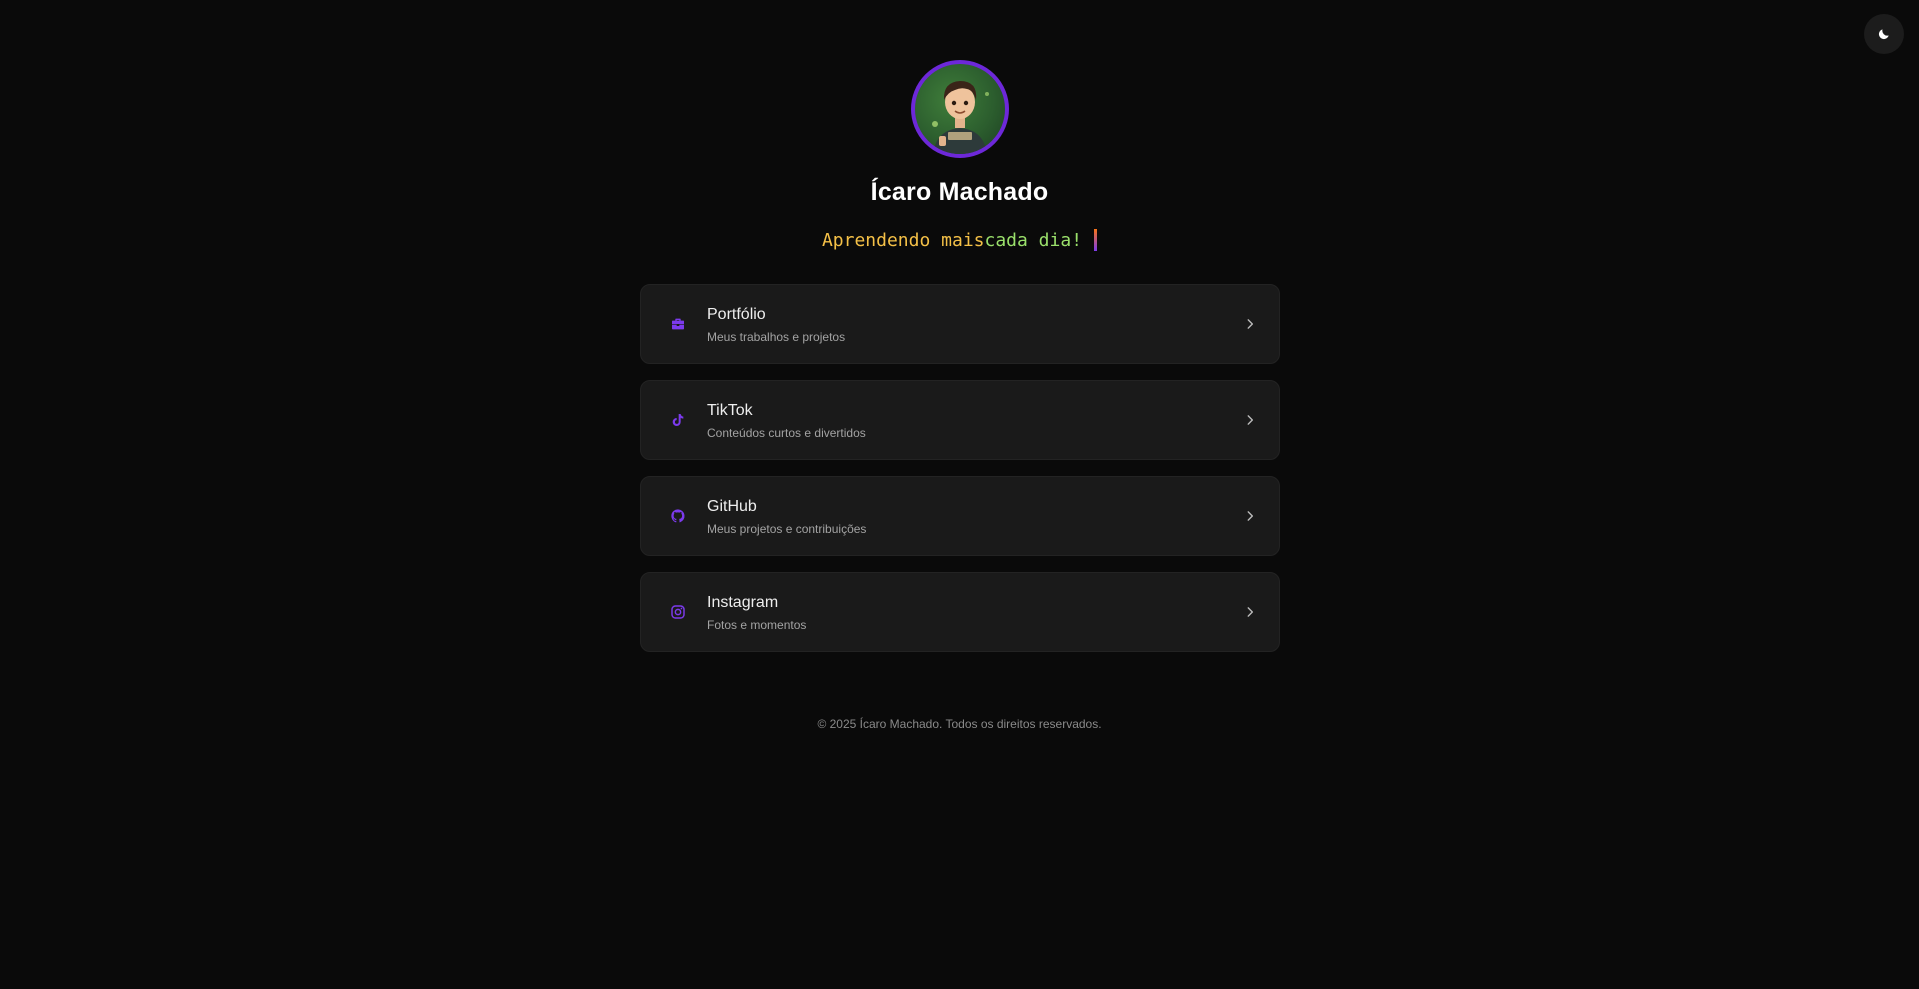  Describe the element at coordinates (975, 324) in the screenshot. I see `link-text: Portfólio Meus trabalhos e projetos` at that location.